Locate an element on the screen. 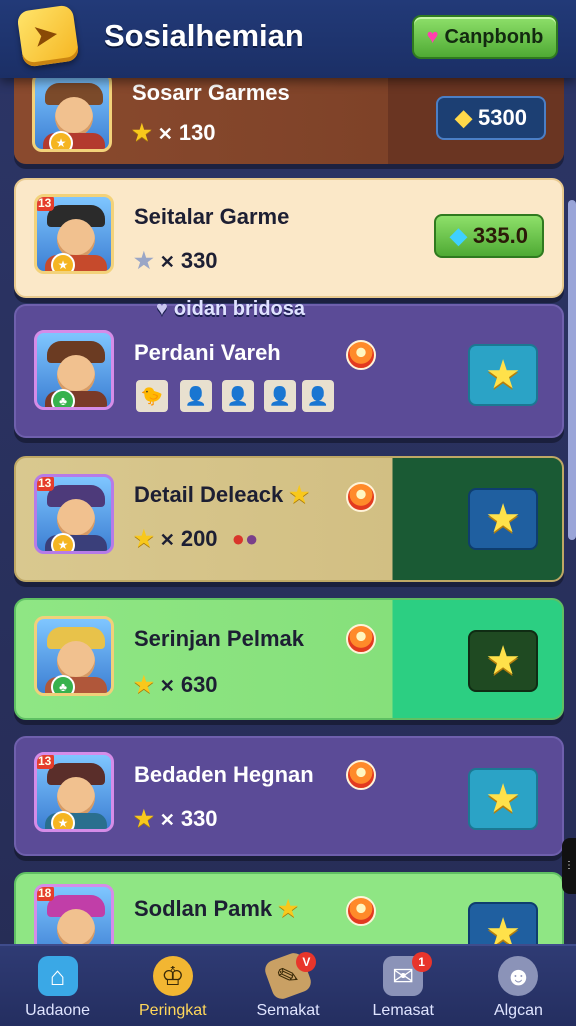  item-stat: ★ ✕ 630 is located at coordinates (176, 684).